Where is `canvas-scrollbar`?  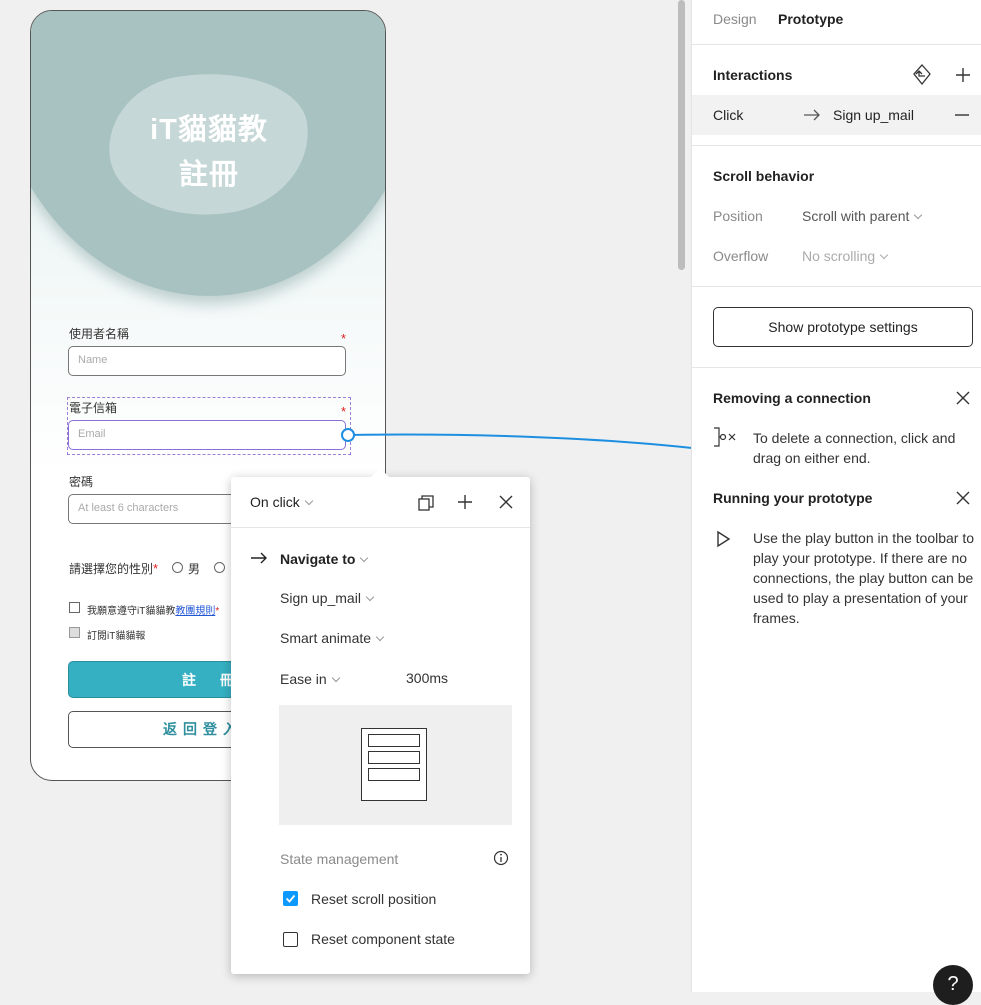
canvas-scrollbar is located at coordinates (681, 135).